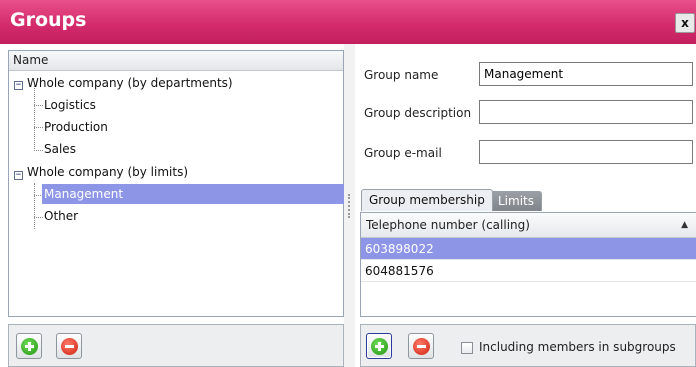 The width and height of the screenshot is (696, 367). Describe the element at coordinates (577, 347) in the screenshot. I see `include-subgroups-label: Including members in subgroups` at that location.